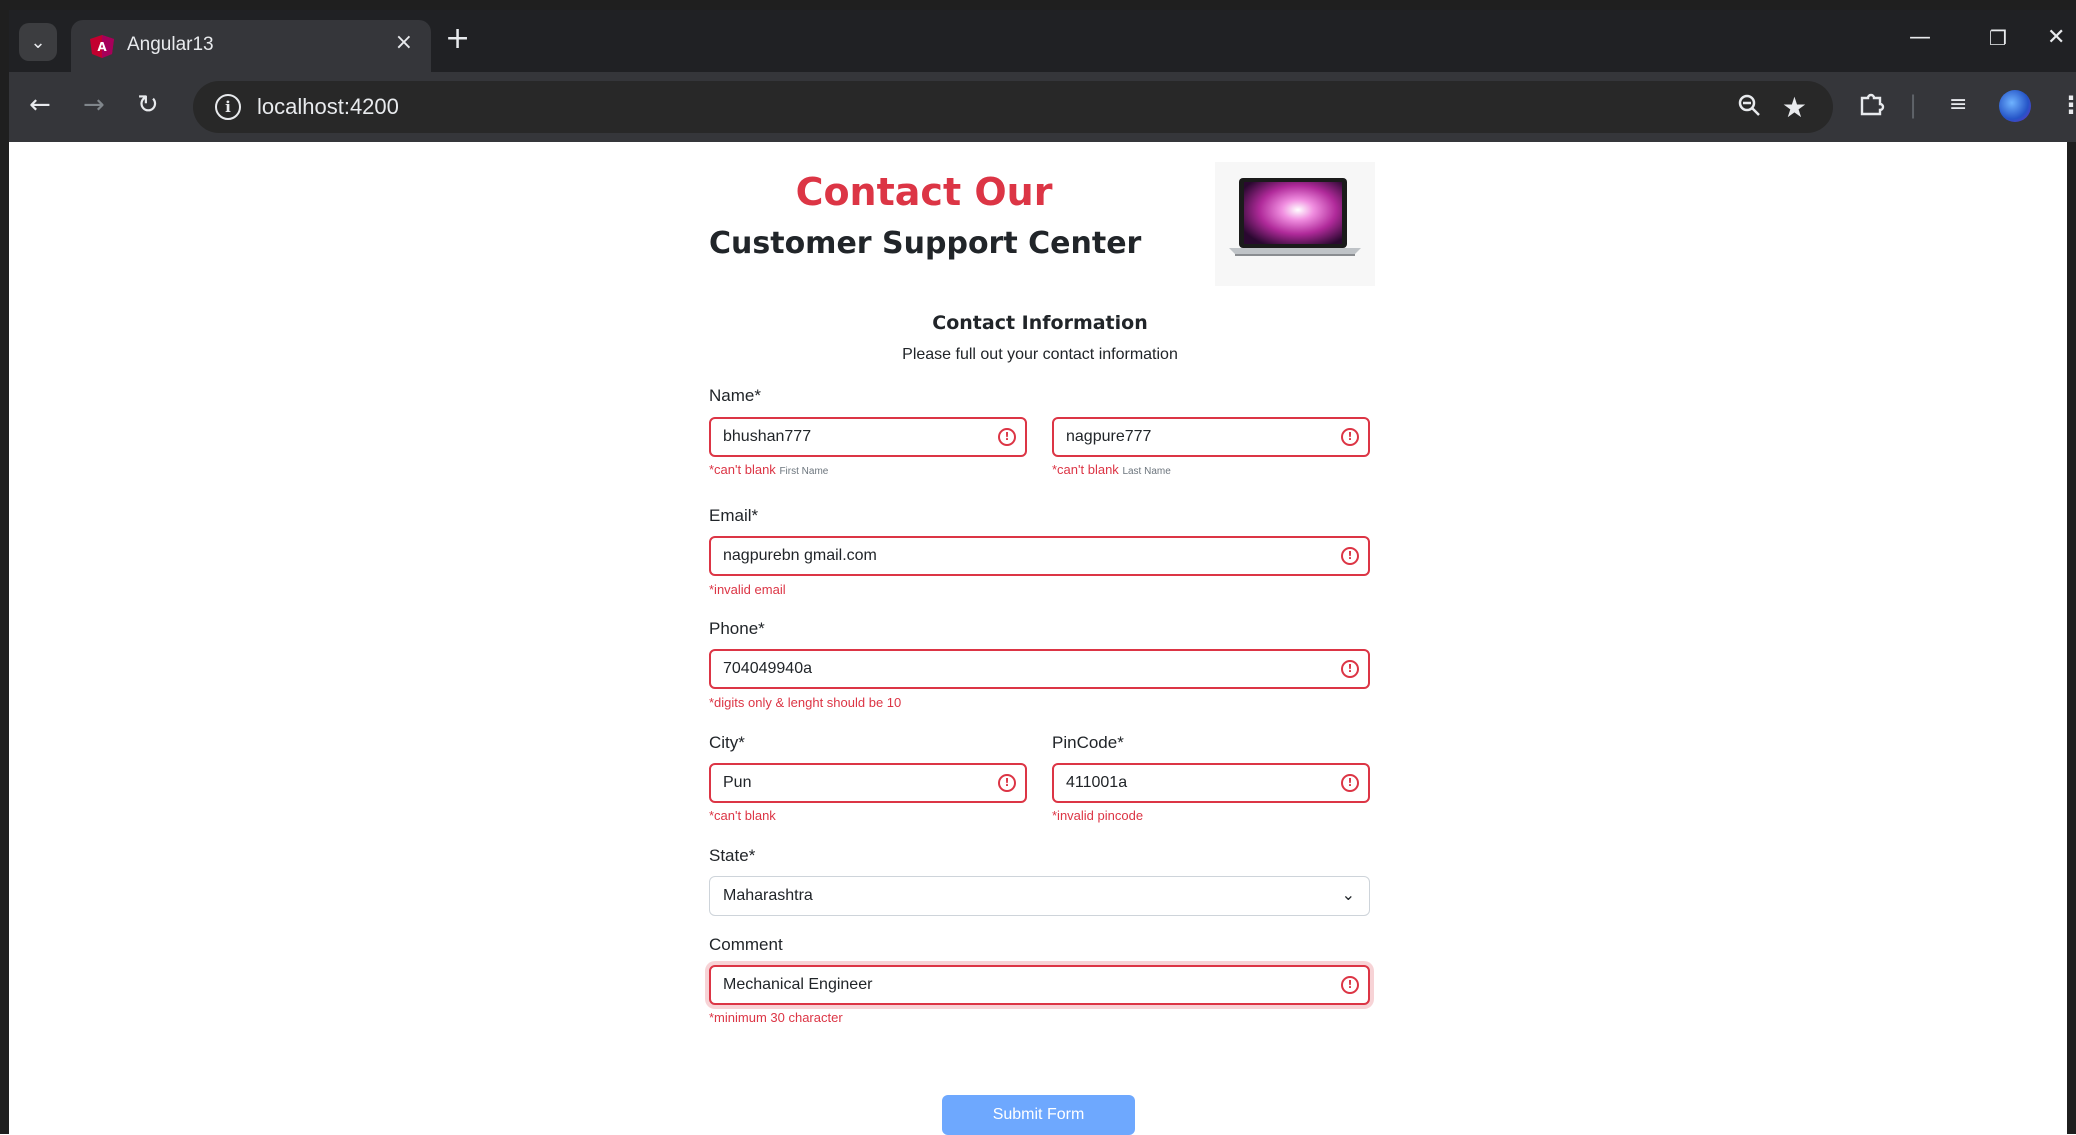 The width and height of the screenshot is (2076, 1135). I want to click on last-name-input: nagpure777 !, so click(1211, 437).